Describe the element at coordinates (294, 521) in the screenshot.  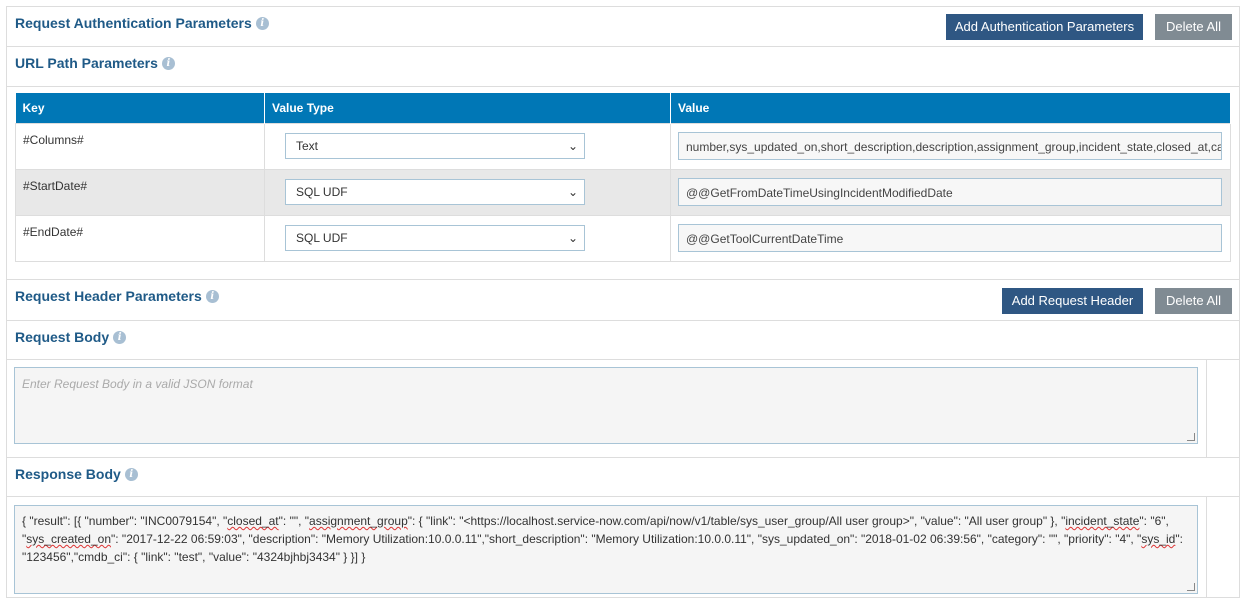
I see `response-text: ": "", "` at that location.